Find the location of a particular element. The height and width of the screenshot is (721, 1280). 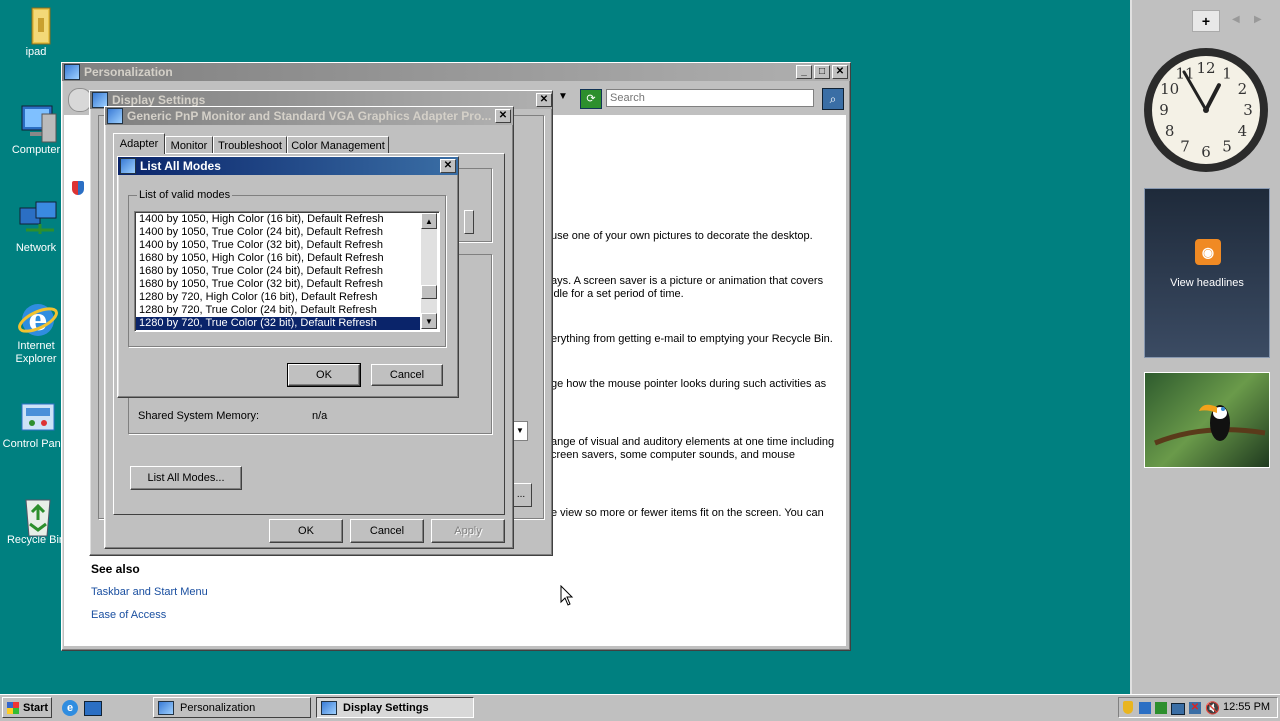

start-button: Start is located at coordinates (27, 707).